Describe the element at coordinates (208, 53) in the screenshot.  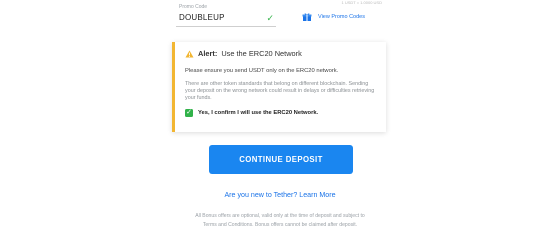
I see `alert-prefix: Alert:` at that location.